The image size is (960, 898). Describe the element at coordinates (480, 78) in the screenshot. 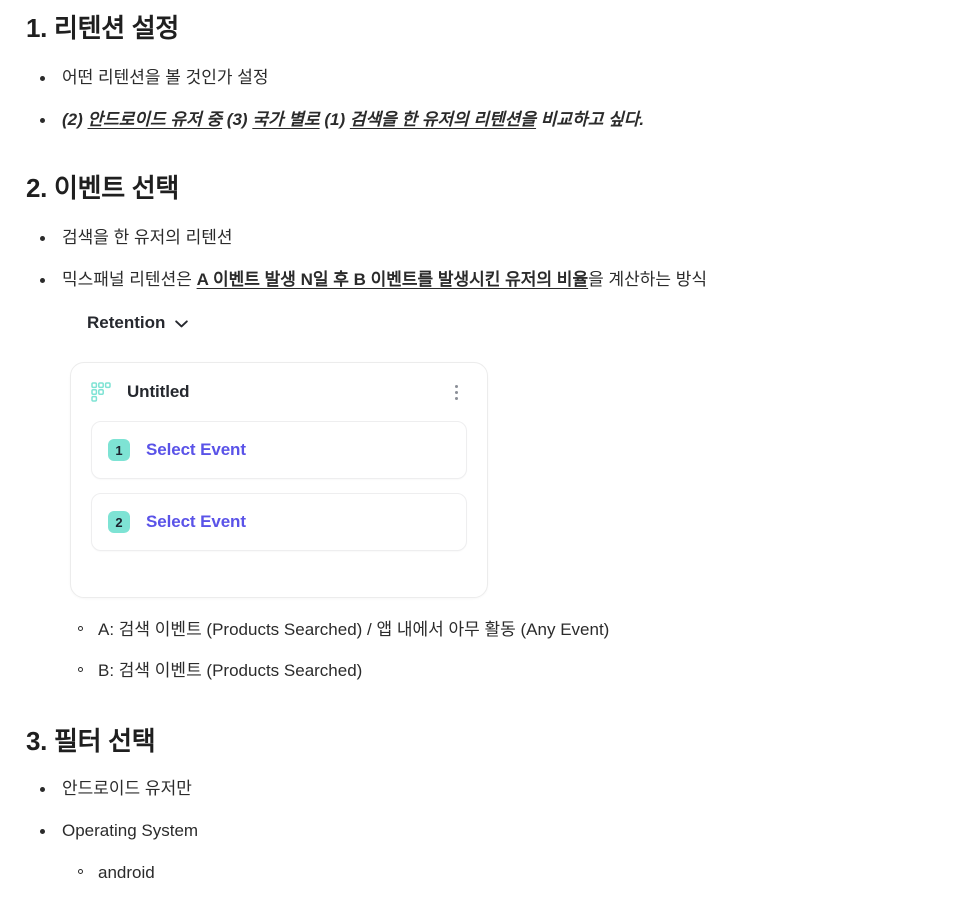

I see `list-item: 어떤 리텐션을 볼 것인가 설정` at that location.